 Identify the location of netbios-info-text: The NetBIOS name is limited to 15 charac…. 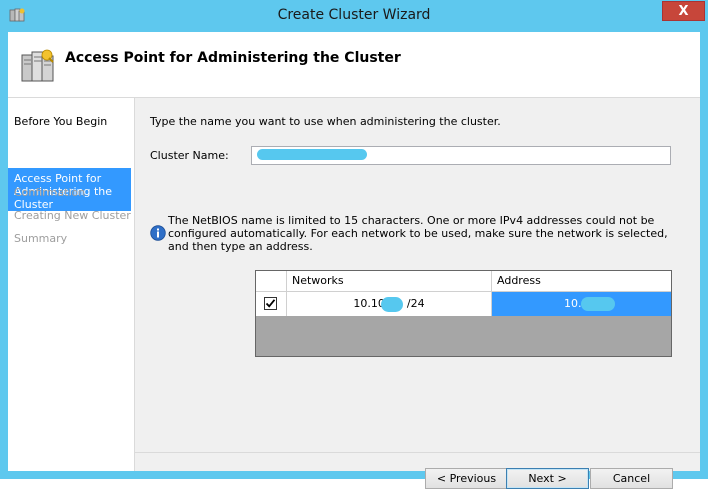
(418, 233).